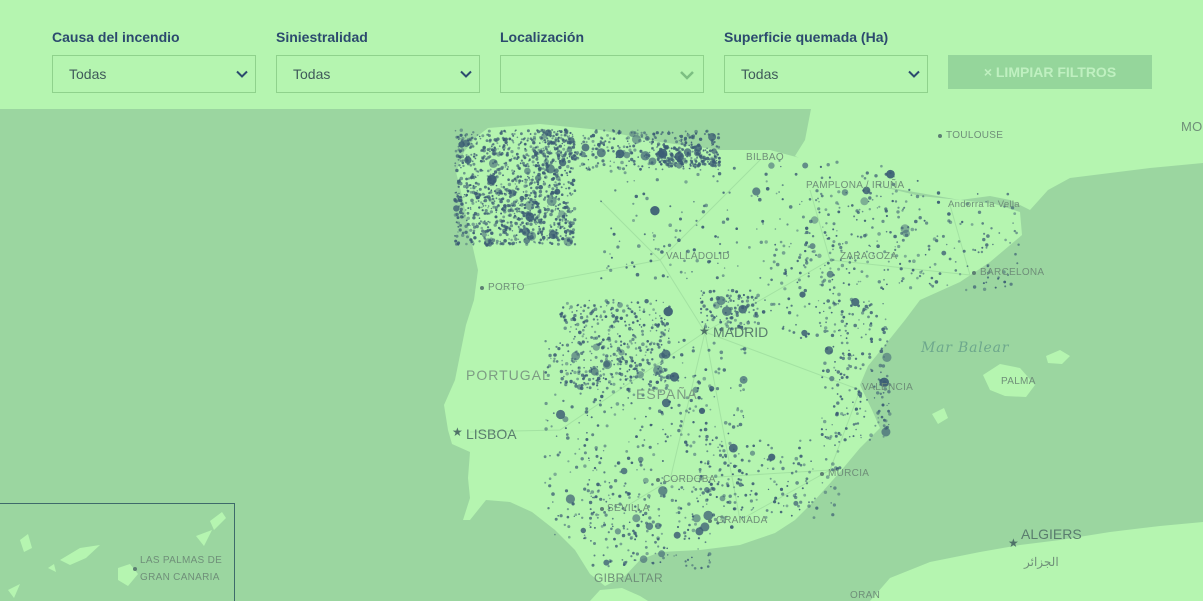  What do you see at coordinates (378, 74) in the screenshot?
I see `siniestralidad-select: Todas` at bounding box center [378, 74].